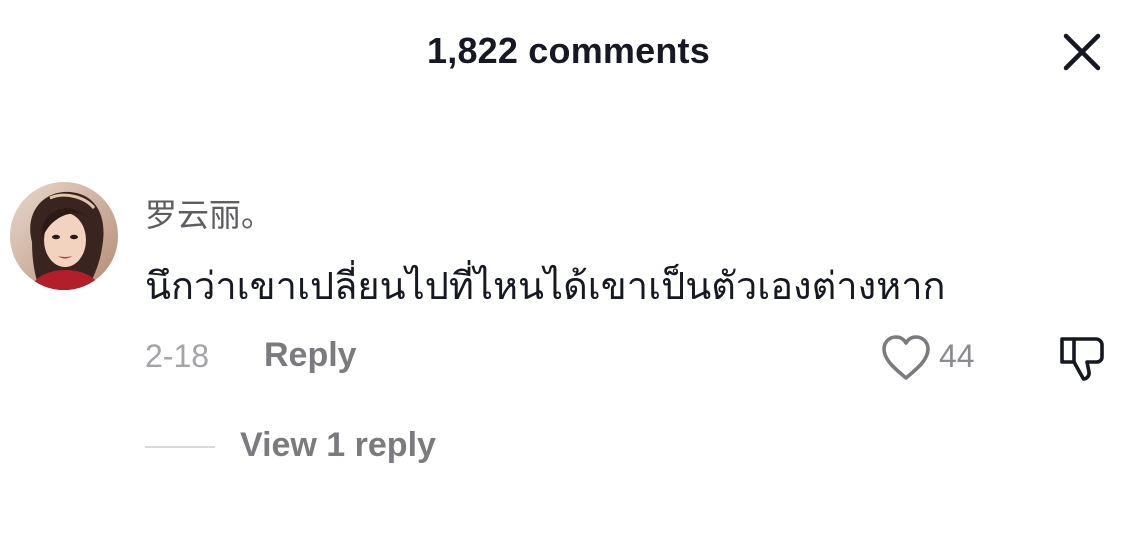  I want to click on comment-username: 罗云丽。, so click(209, 213).